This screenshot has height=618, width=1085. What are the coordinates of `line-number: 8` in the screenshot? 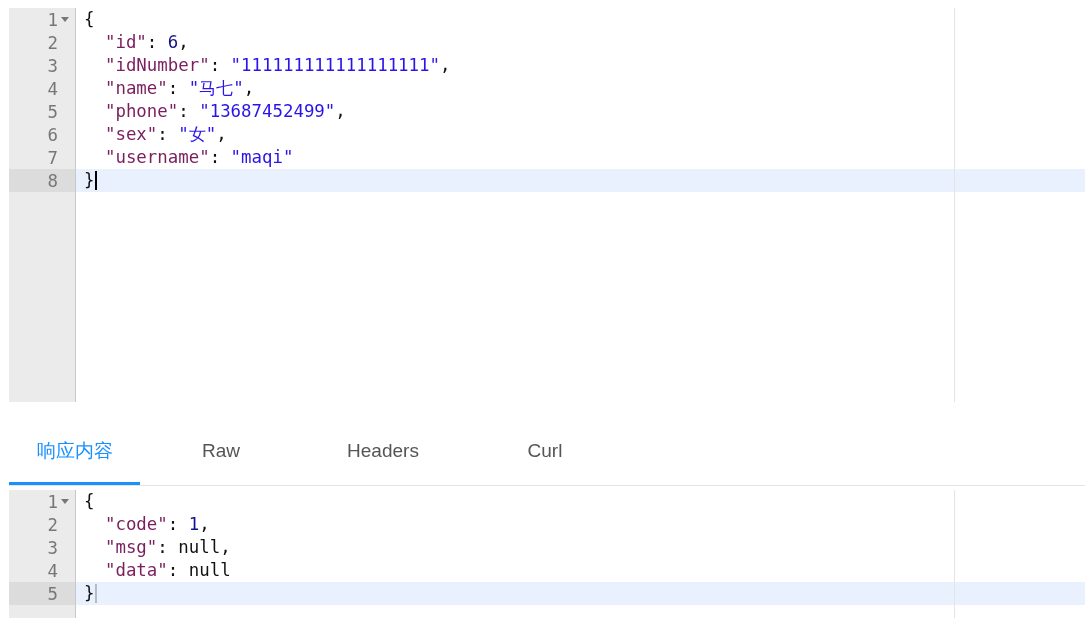 It's located at (52, 180).